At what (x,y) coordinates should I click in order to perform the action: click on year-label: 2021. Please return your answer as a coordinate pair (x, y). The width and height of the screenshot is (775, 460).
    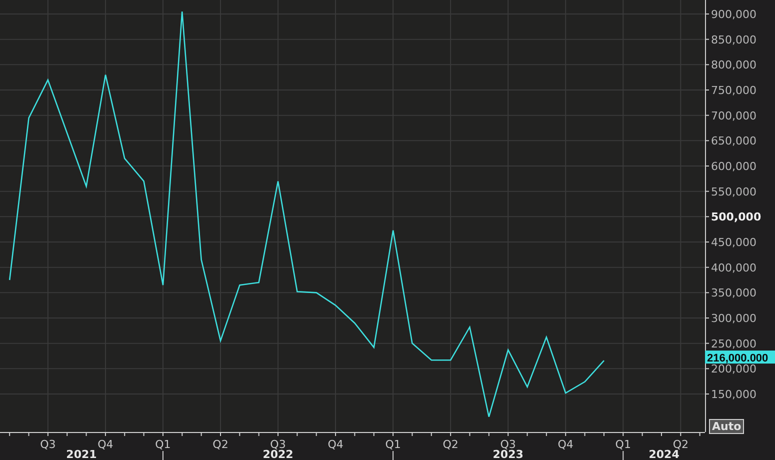
    Looking at the image, I should click on (81, 454).